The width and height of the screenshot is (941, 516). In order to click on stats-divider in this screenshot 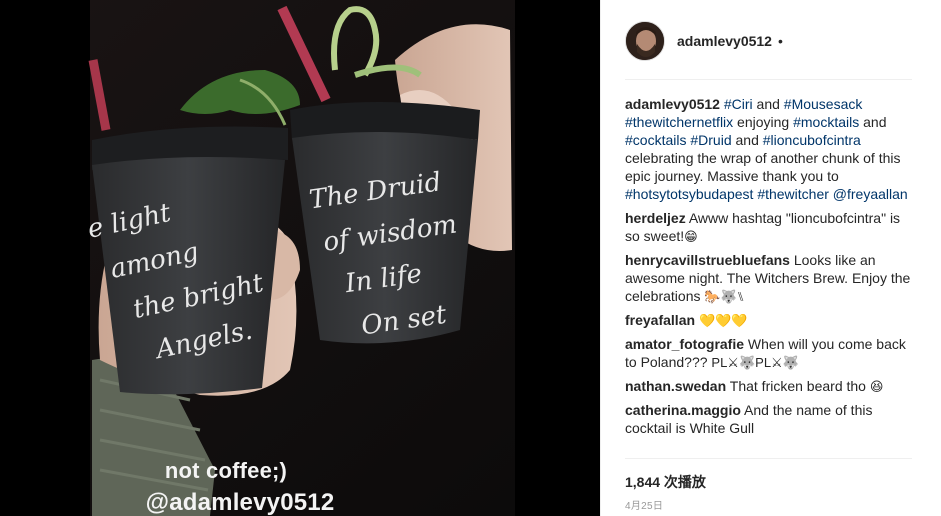, I will do `click(768, 458)`.